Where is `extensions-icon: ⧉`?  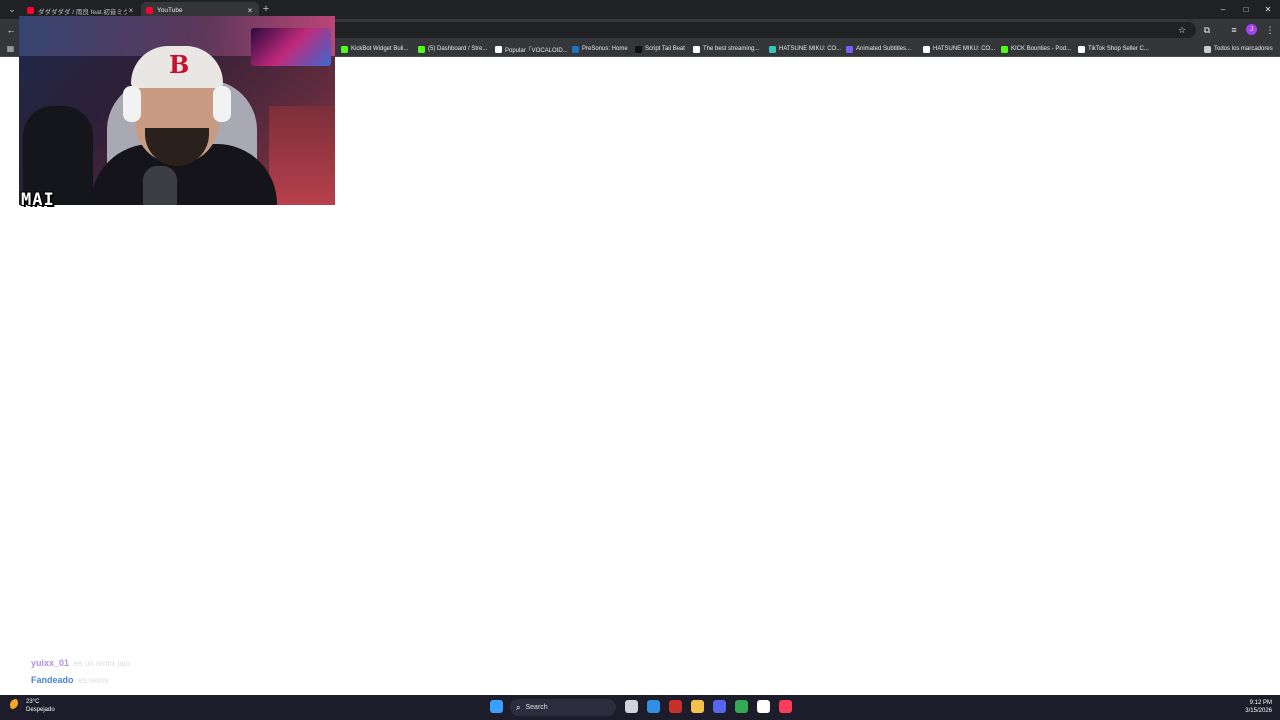
extensions-icon: ⧉ is located at coordinates (1207, 30).